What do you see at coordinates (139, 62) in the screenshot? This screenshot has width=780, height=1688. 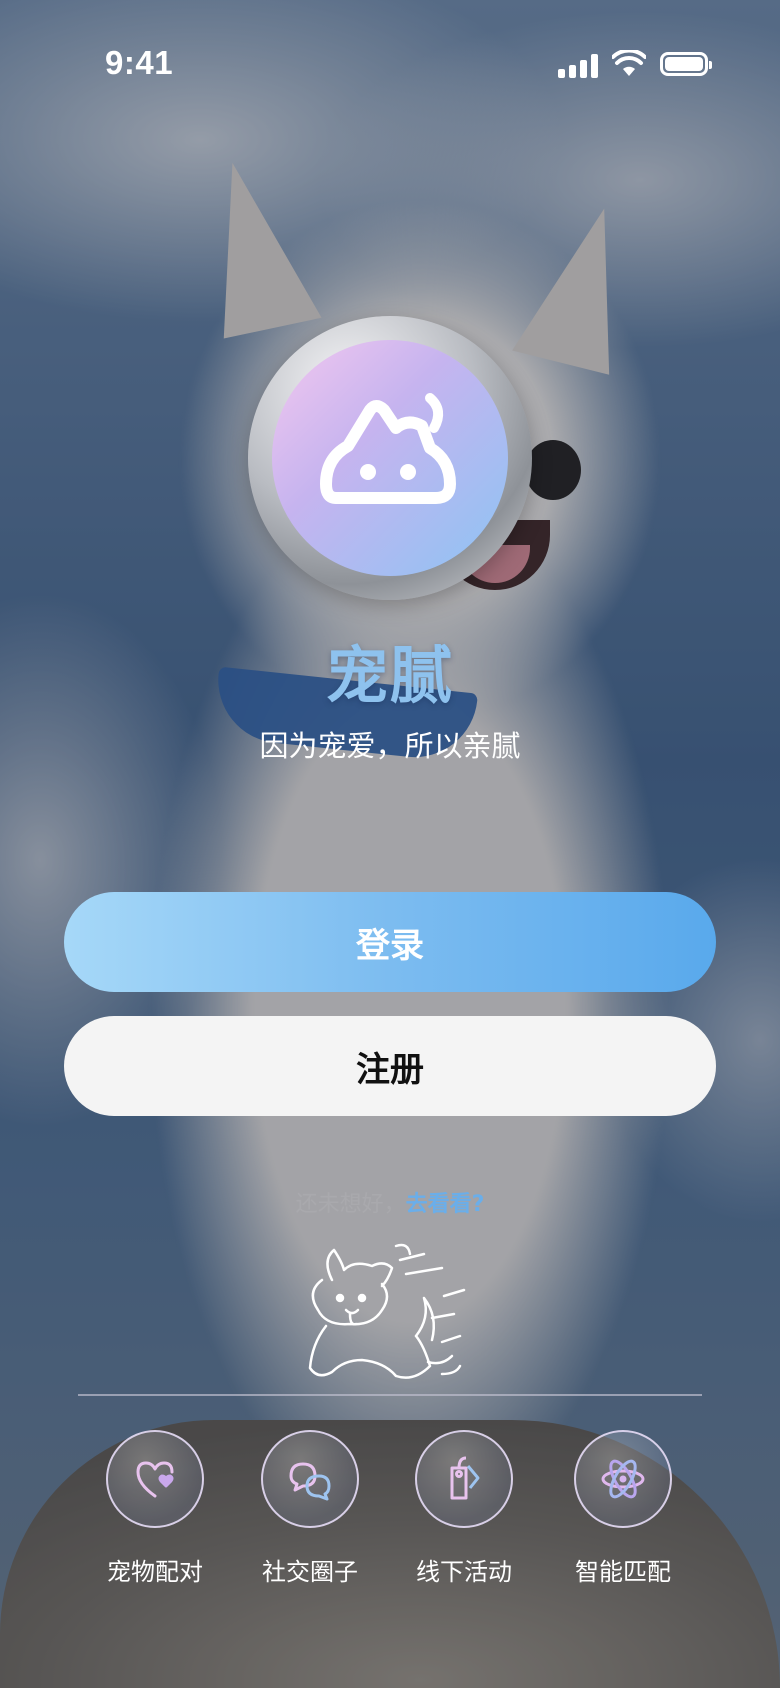 I see `status-time: 9:41` at bounding box center [139, 62].